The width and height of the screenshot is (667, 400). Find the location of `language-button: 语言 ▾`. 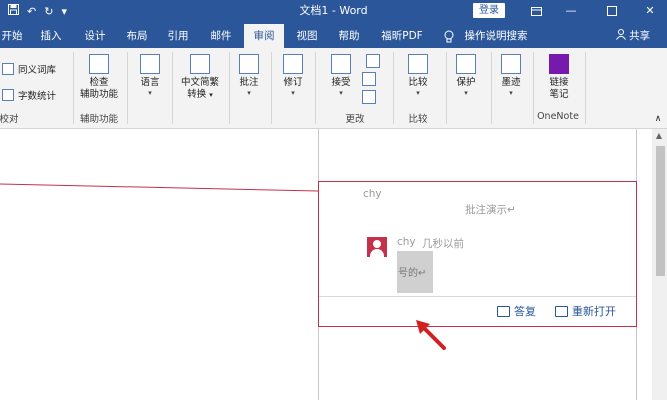

language-button: 语言 ▾ is located at coordinates (150, 76).